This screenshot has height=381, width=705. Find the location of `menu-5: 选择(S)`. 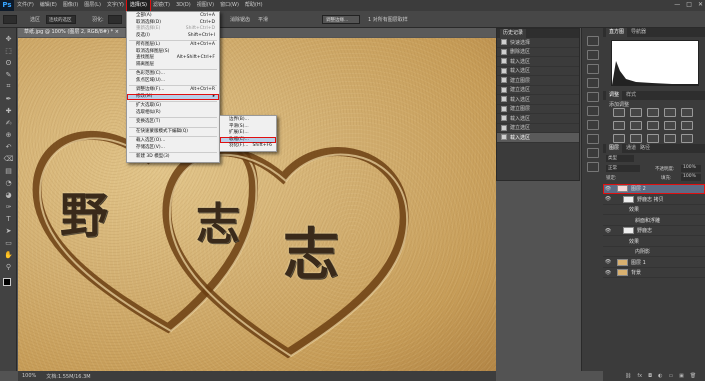

menu-5: 选择(S) is located at coordinates (138, 6).